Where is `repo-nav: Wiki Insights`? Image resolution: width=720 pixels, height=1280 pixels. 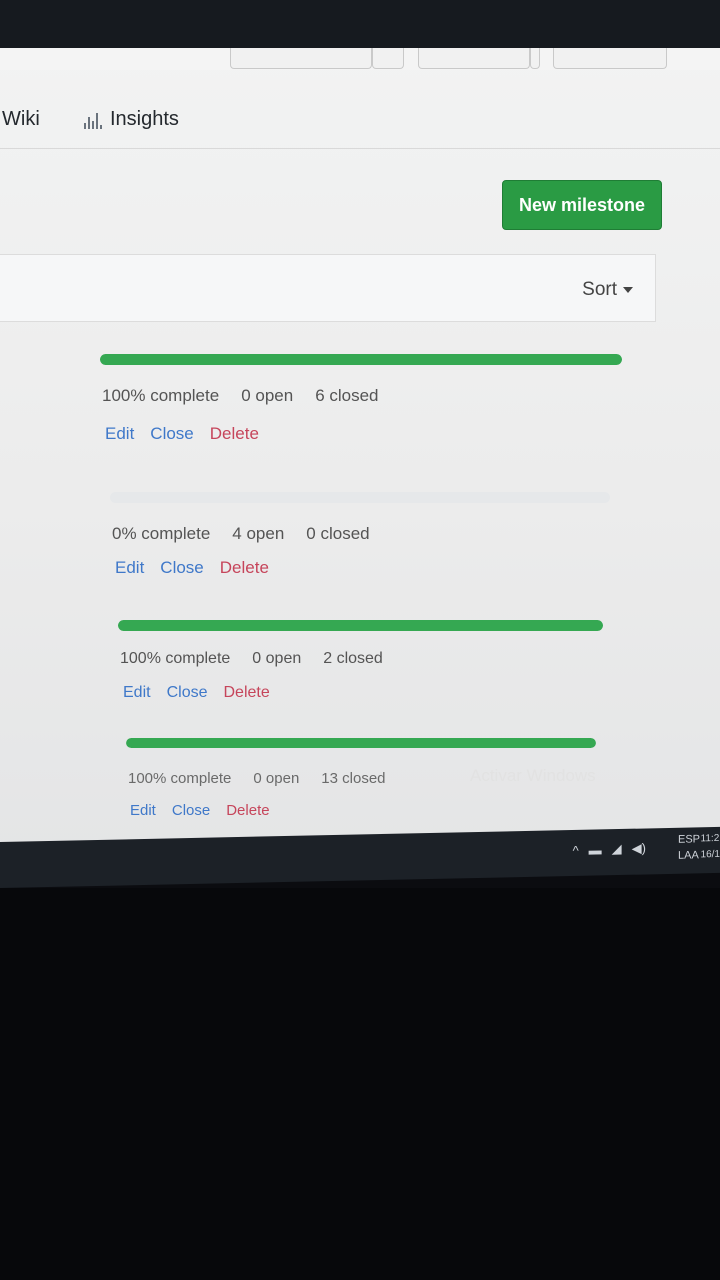 repo-nav: Wiki Insights is located at coordinates (360, 111).